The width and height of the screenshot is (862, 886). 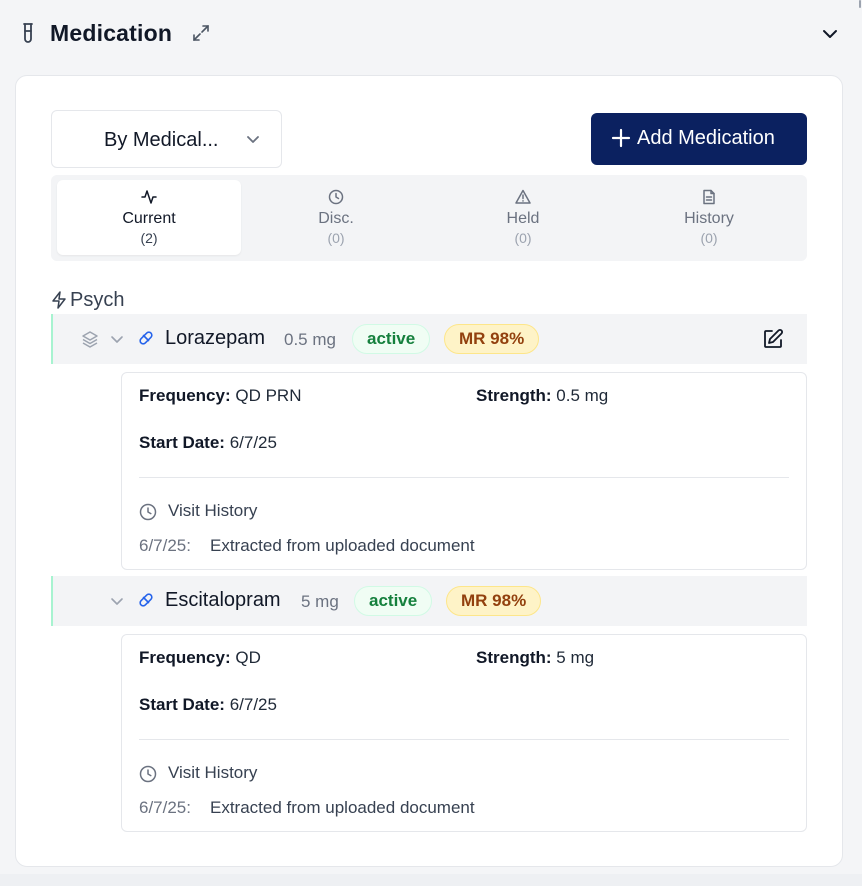 I want to click on tab-discontinued: Disc. (0), so click(x=336, y=217).